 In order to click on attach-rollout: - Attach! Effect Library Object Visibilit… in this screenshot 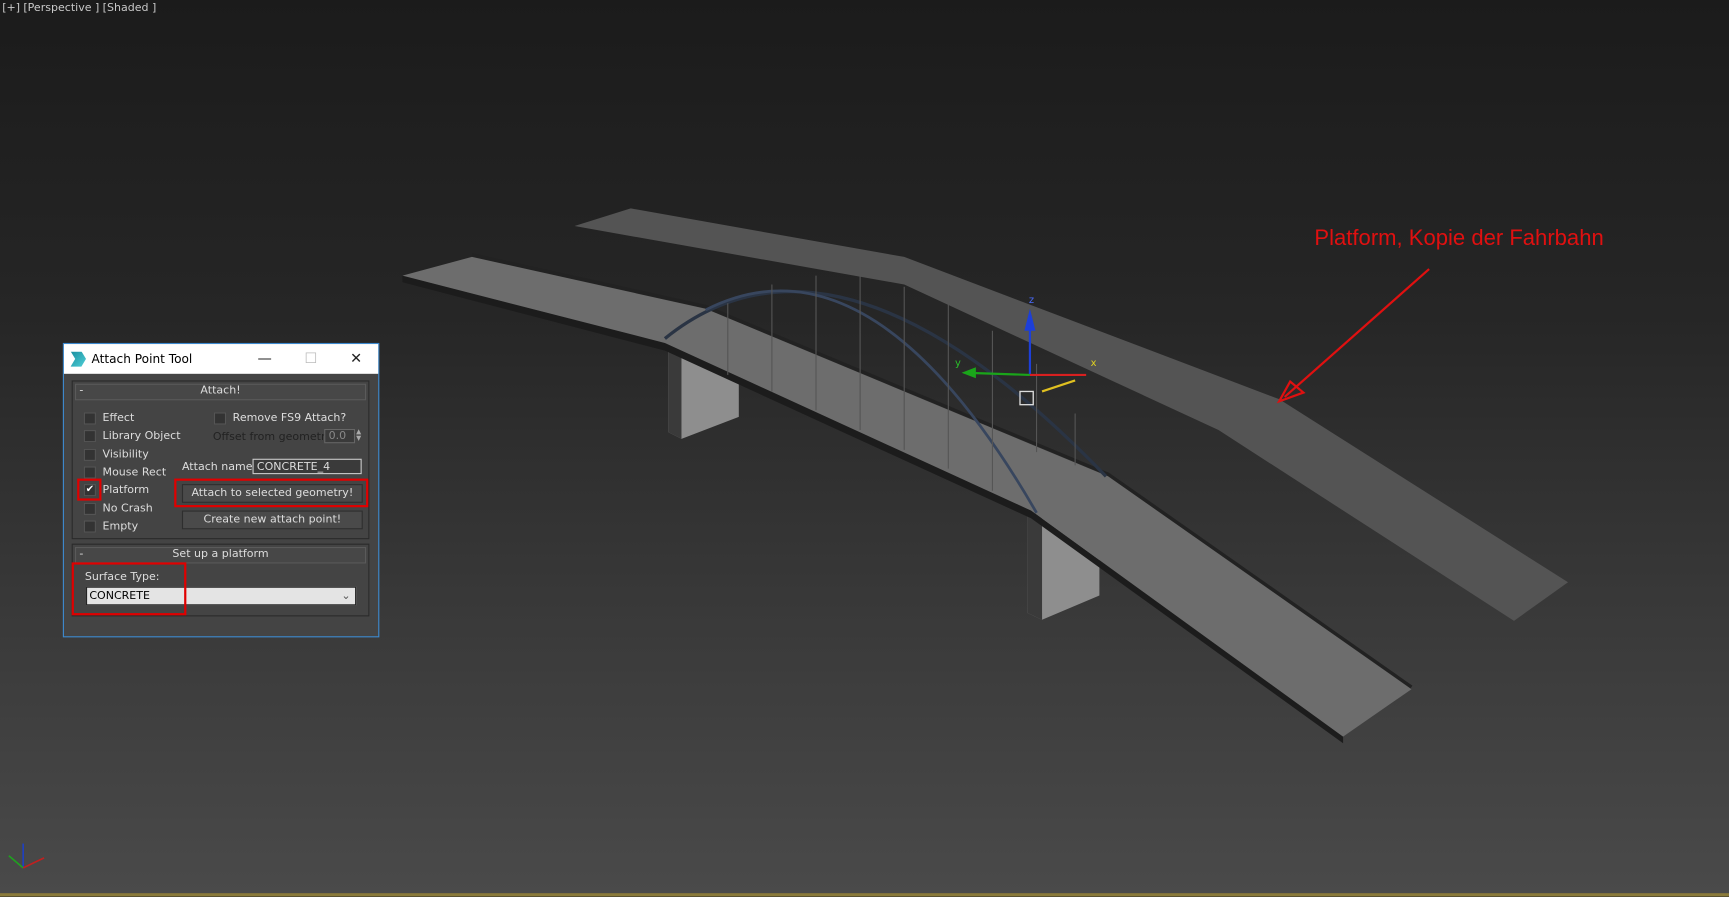, I will do `click(220, 460)`.